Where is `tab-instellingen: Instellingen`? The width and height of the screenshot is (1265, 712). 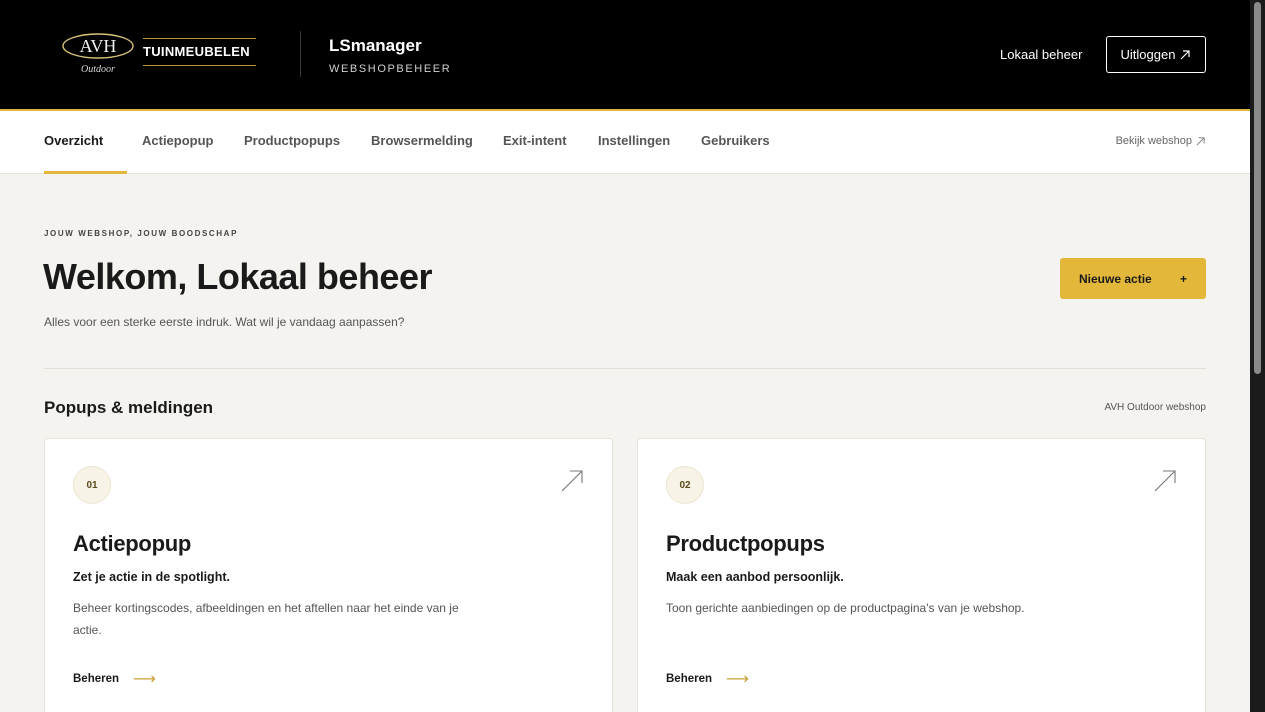 tab-instellingen: Instellingen is located at coordinates (634, 140).